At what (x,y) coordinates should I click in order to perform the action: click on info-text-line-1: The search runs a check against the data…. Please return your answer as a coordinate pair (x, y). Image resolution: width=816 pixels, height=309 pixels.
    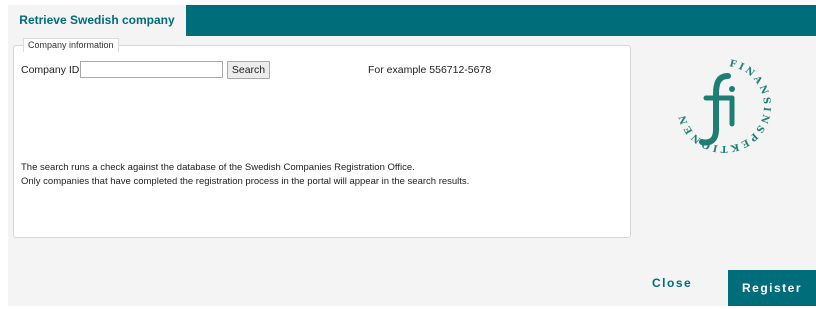
    Looking at the image, I should click on (218, 167).